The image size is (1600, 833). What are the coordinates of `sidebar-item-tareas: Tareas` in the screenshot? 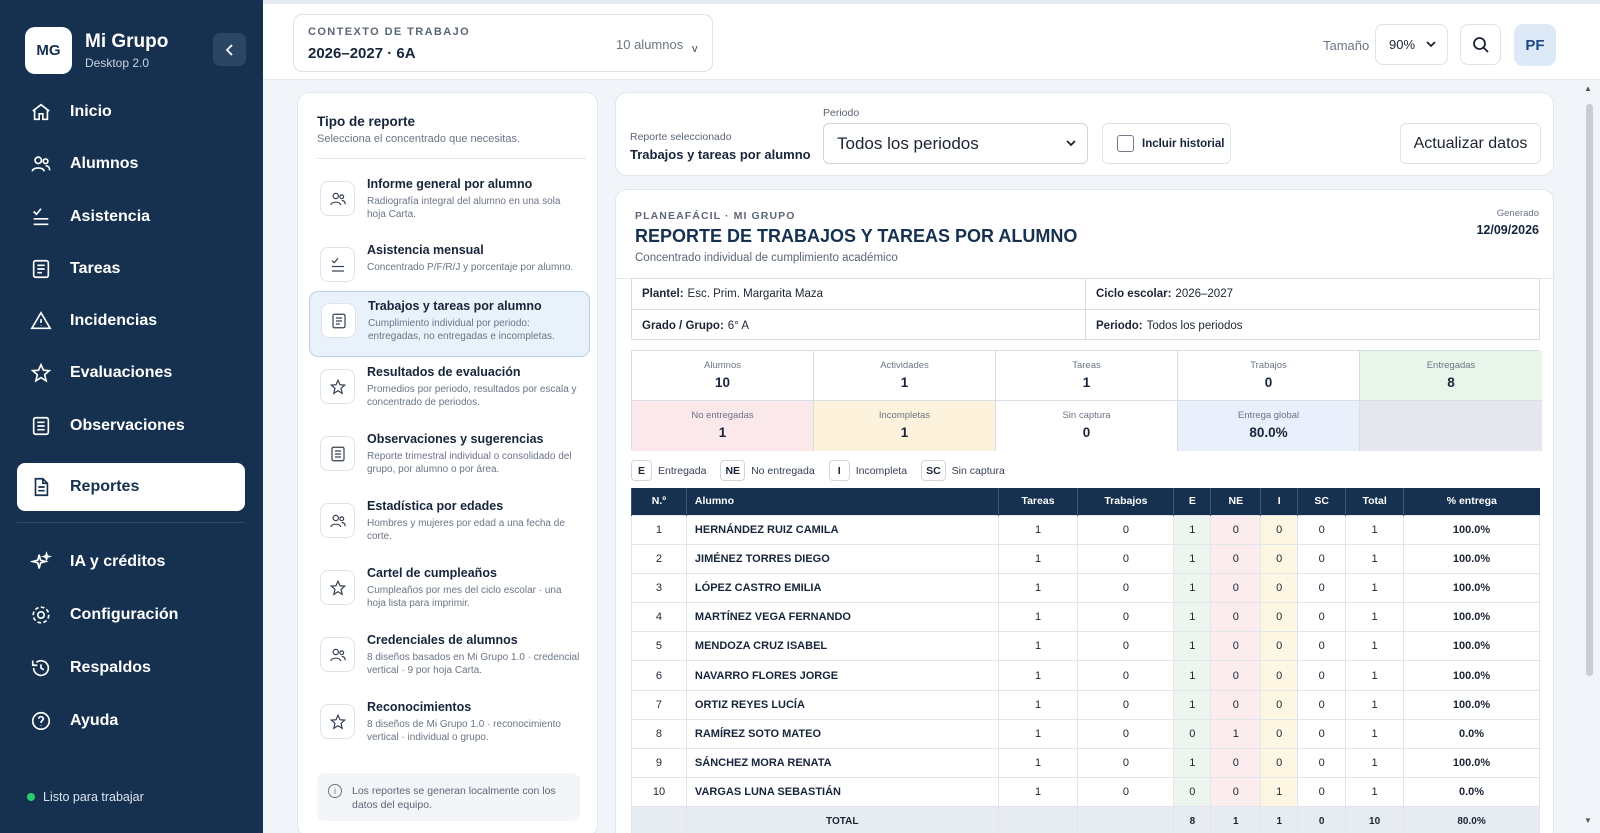 It's located at (131, 269).